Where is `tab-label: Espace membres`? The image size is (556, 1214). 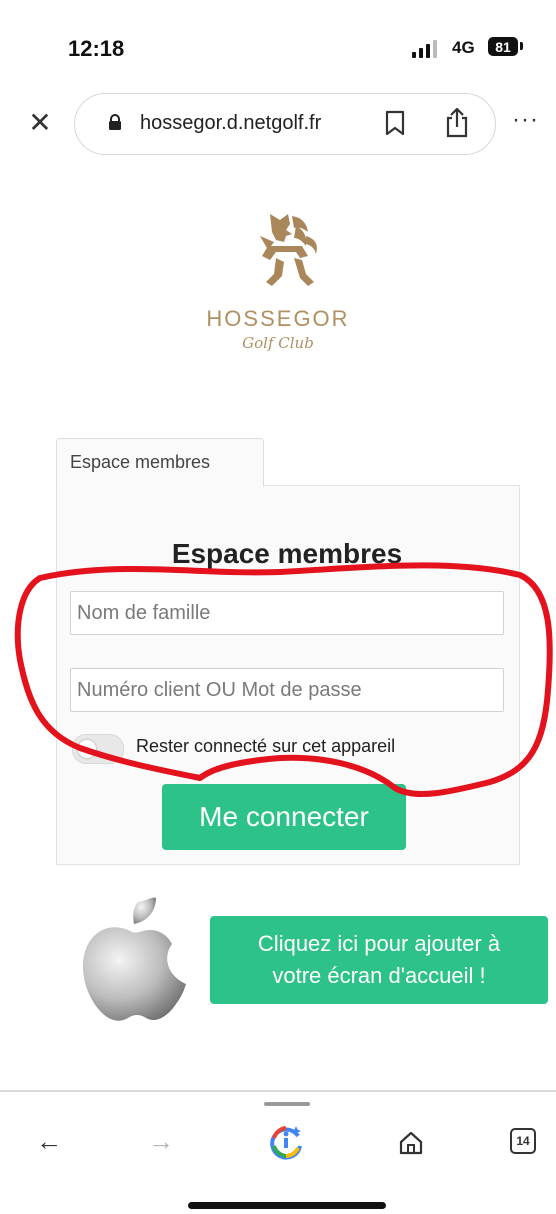 tab-label: Espace membres is located at coordinates (140, 462).